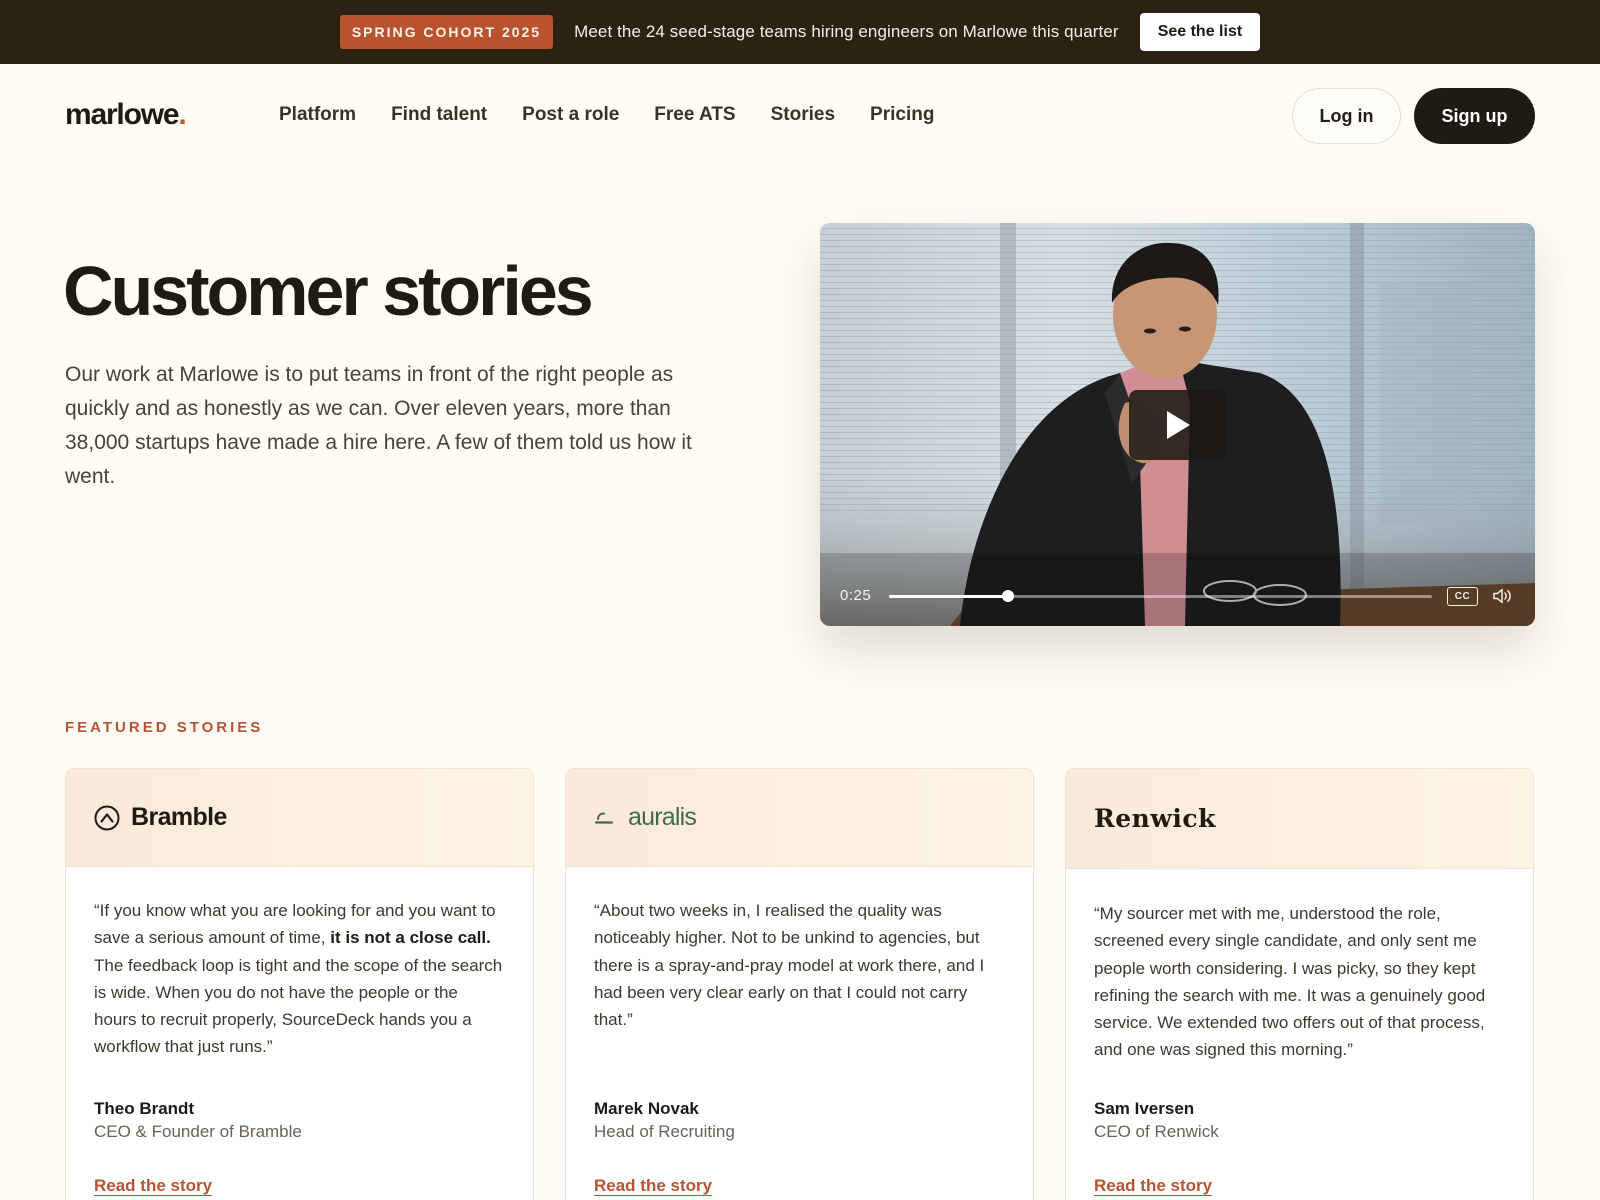  What do you see at coordinates (604, 818) in the screenshot?
I see `auralis-logo-icon` at bounding box center [604, 818].